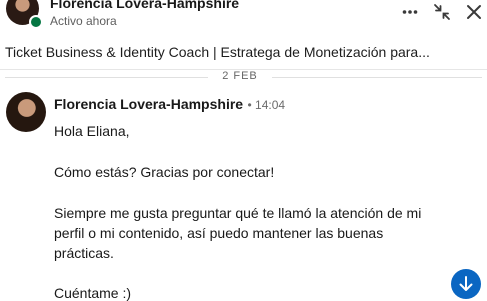 The image size is (487, 301). What do you see at coordinates (377, 77) in the screenshot?
I see `date-divider-line-right` at bounding box center [377, 77].